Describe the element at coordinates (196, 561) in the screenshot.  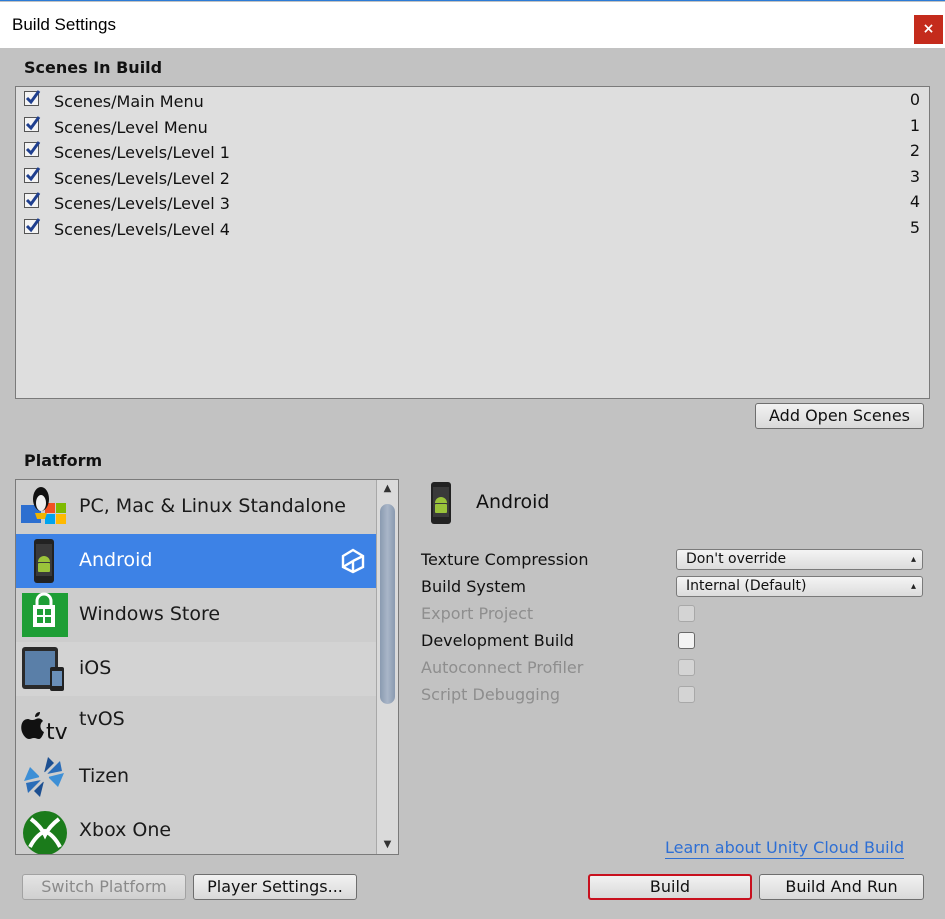
I see `platform-item-android: Android` at that location.